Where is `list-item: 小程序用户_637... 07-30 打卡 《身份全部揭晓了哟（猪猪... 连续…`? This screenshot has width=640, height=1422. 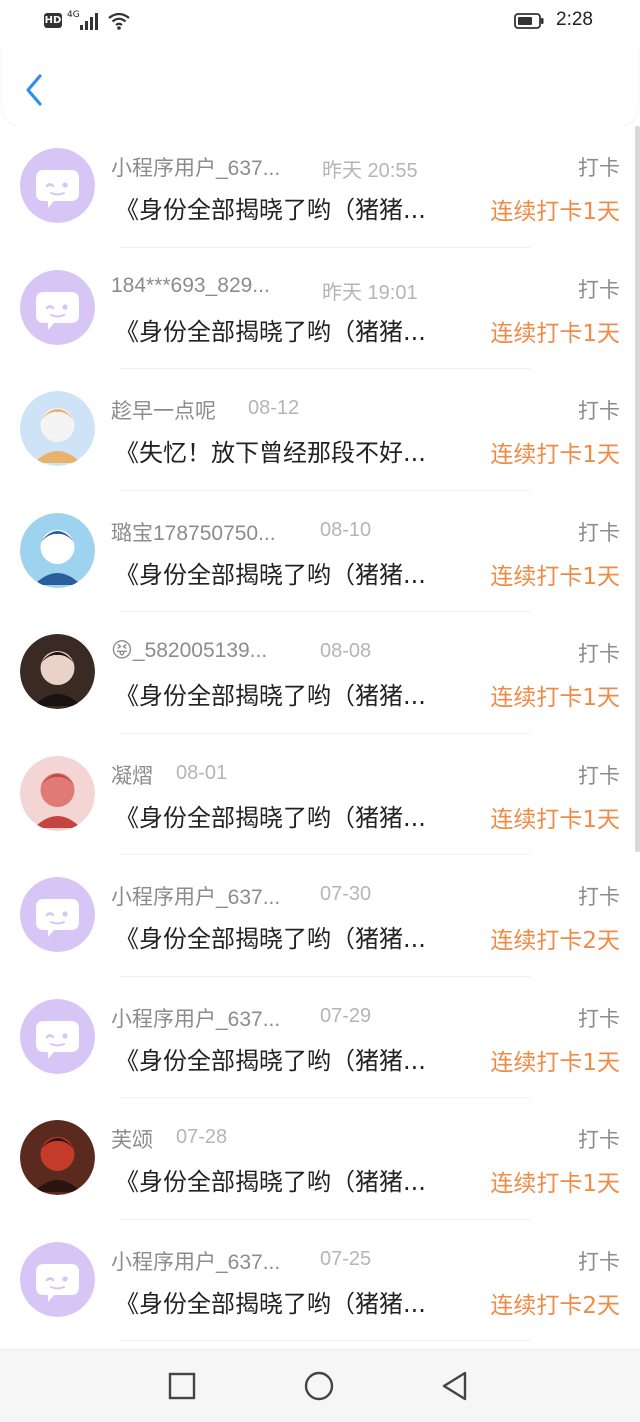
list-item: 小程序用户_637... 07-30 打卡 《身份全部揭晓了哟（猪猪... 连续… is located at coordinates (320, 916).